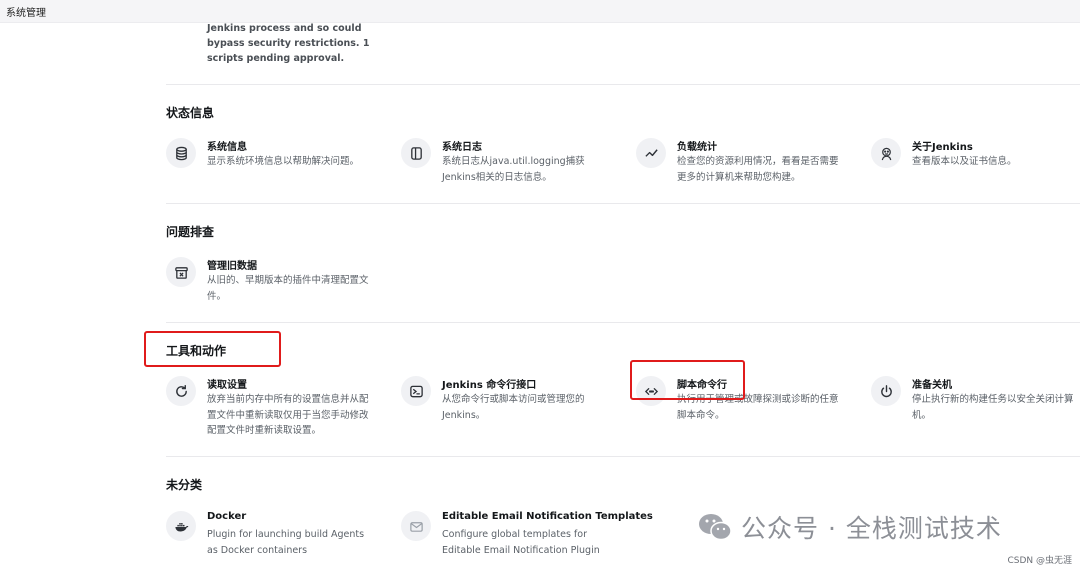 This screenshot has width=1080, height=571. I want to click on terminal-icon, so click(416, 391).